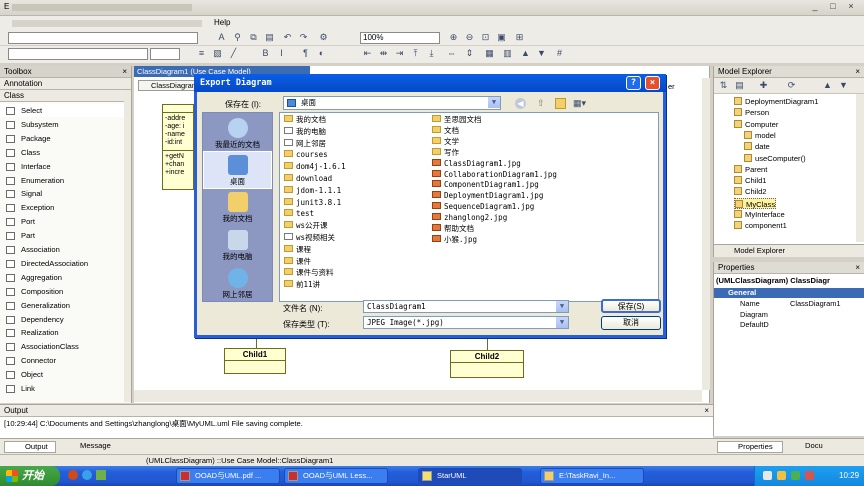 This screenshot has width=864, height=486. I want to click on file-item: download, so click(308, 179).